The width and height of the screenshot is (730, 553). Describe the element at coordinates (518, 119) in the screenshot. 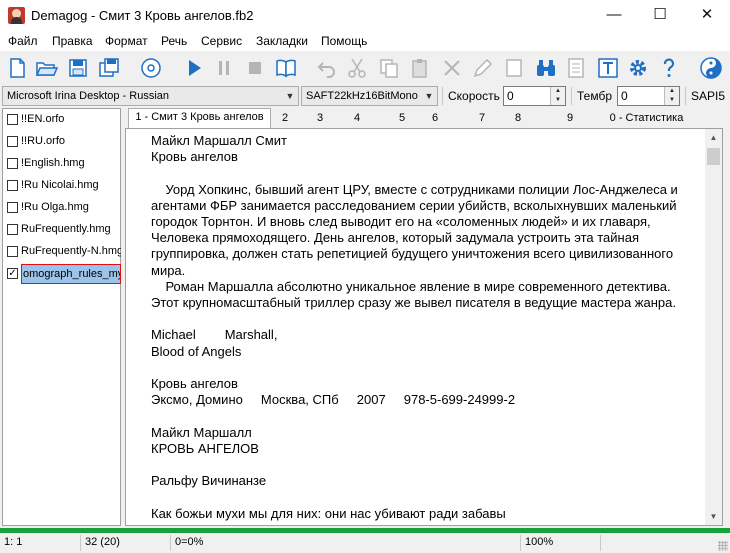

I see `tab-8: 8` at that location.